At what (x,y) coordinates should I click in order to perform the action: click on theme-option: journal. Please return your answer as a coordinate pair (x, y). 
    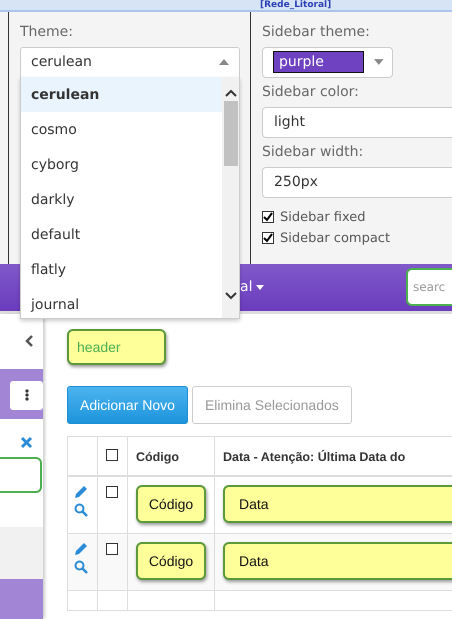
    Looking at the image, I should click on (121, 302).